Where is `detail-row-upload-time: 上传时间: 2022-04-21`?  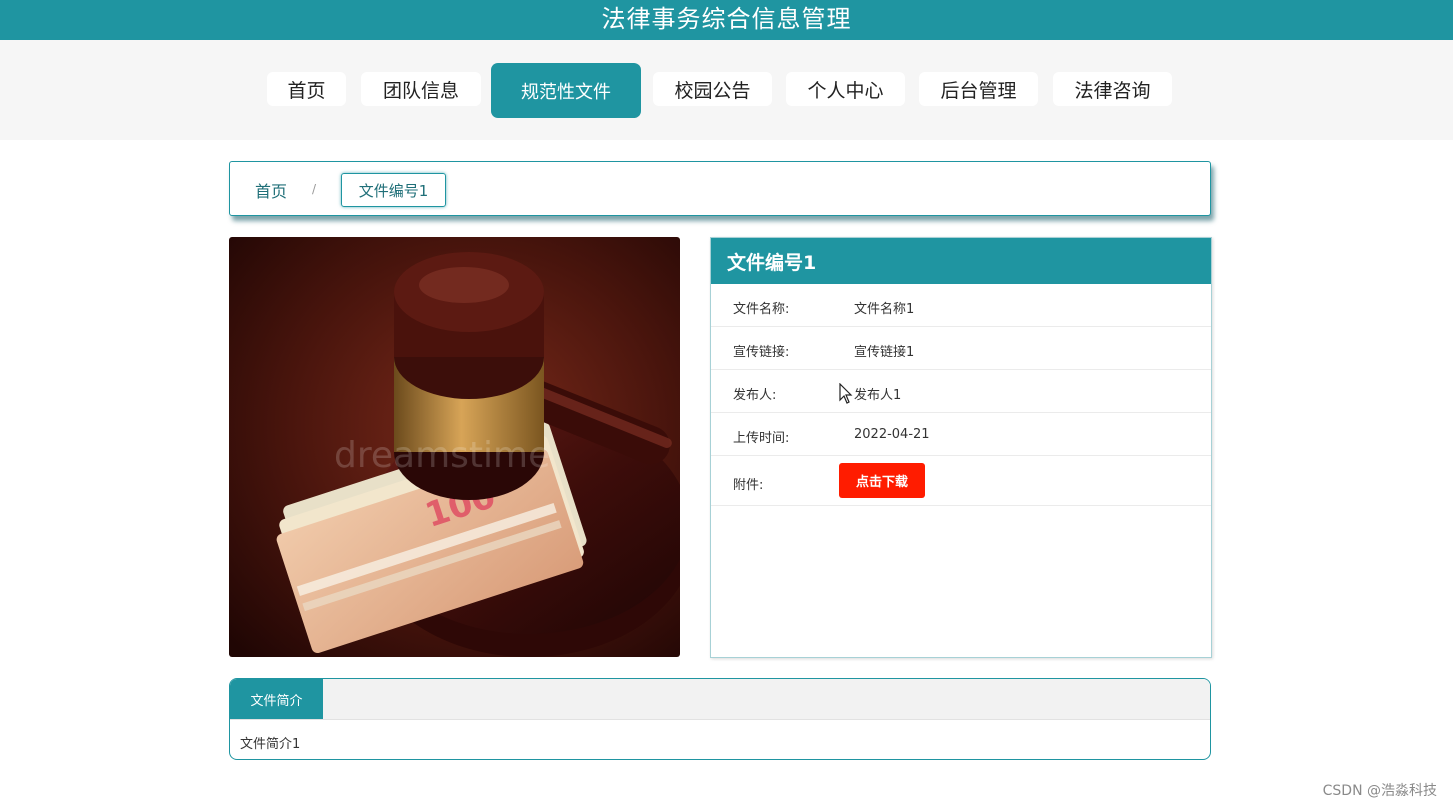 detail-row-upload-time: 上传时间: 2022-04-21 is located at coordinates (961, 434).